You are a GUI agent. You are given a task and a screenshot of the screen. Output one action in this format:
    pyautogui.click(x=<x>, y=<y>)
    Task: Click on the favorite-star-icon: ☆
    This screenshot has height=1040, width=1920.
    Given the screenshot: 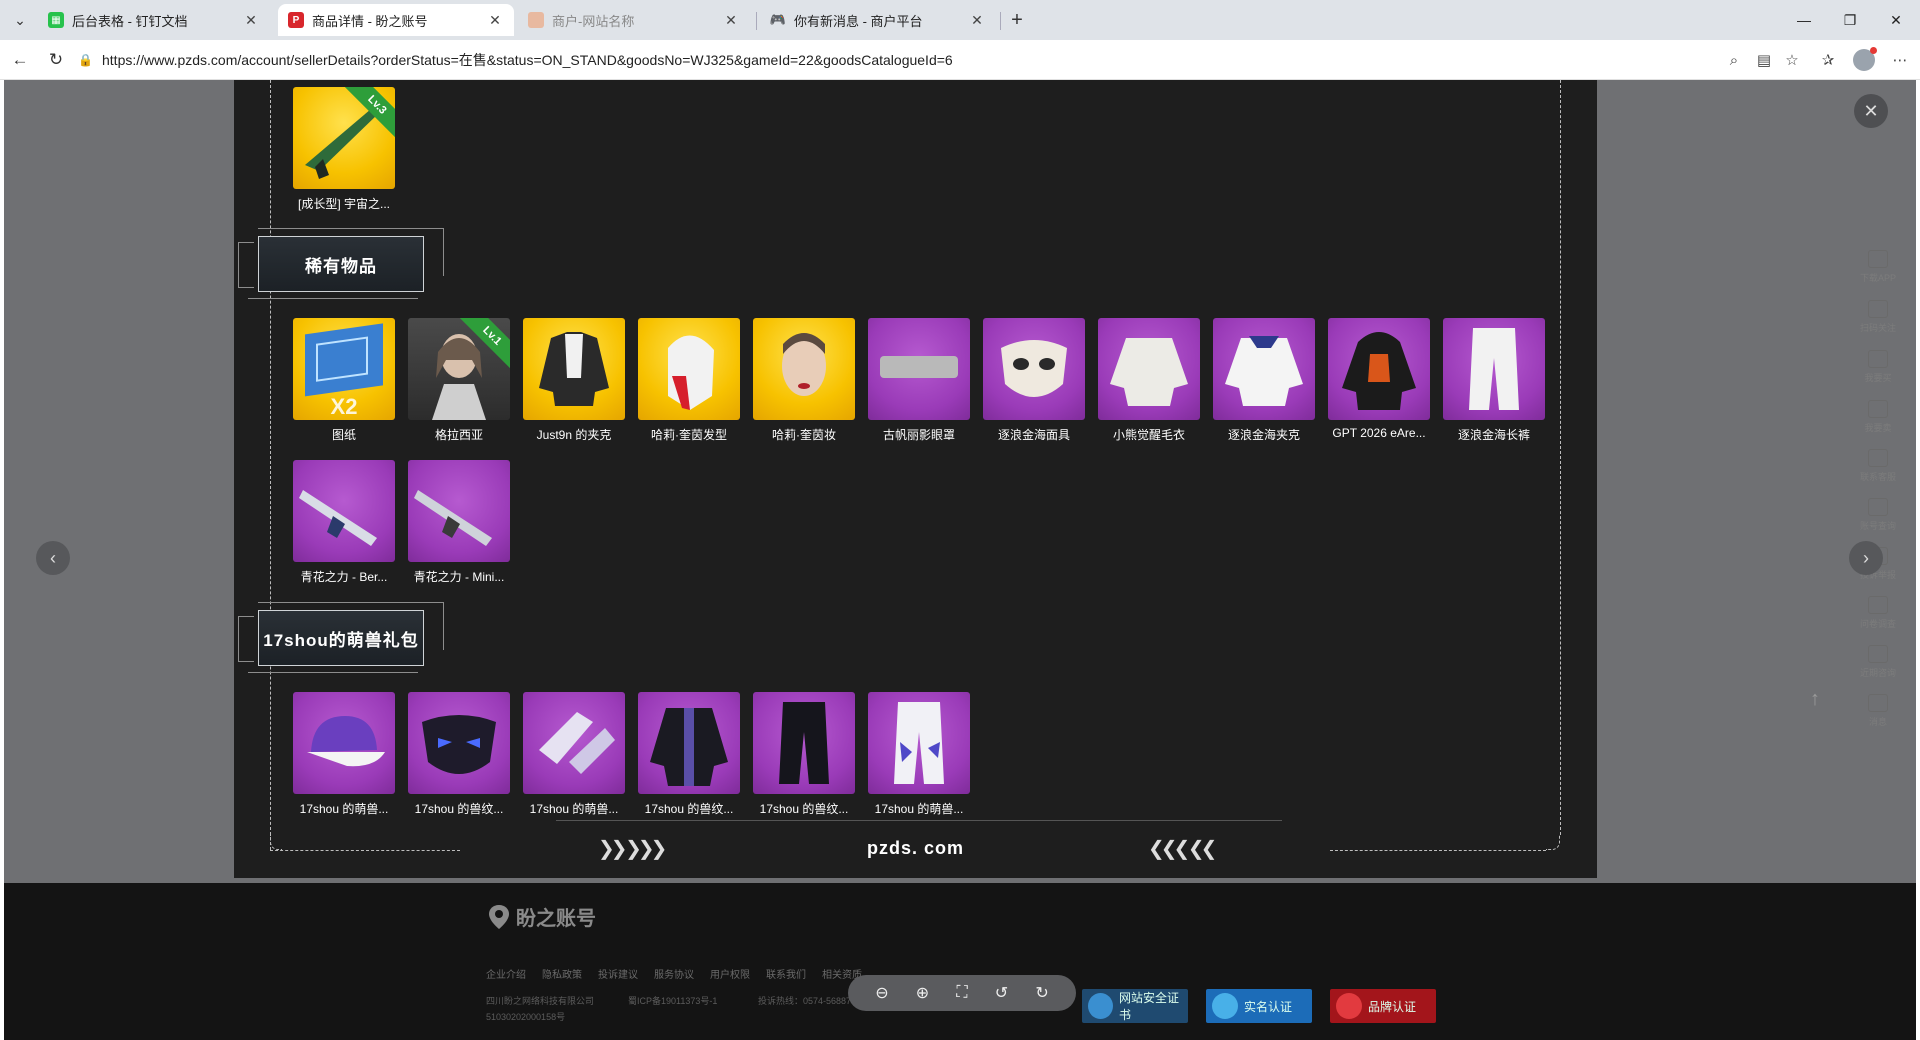 What is the action you would take?
    pyautogui.click(x=1792, y=60)
    